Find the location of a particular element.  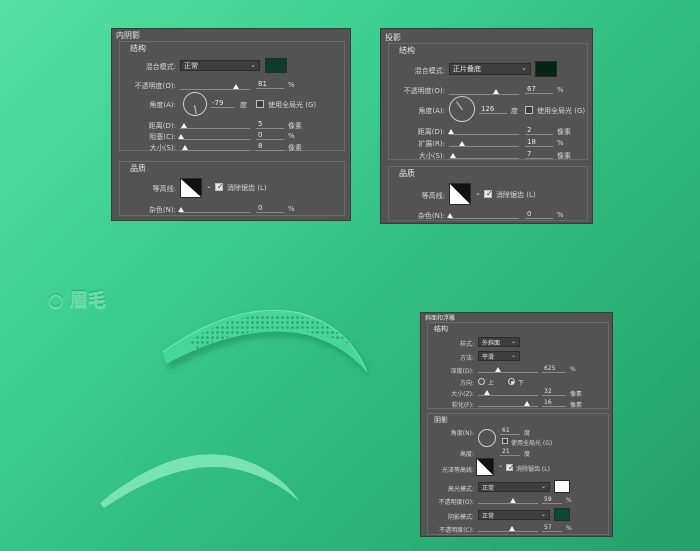

blend-mode-select: 正片叠底 ⌄ is located at coordinates (490, 69).